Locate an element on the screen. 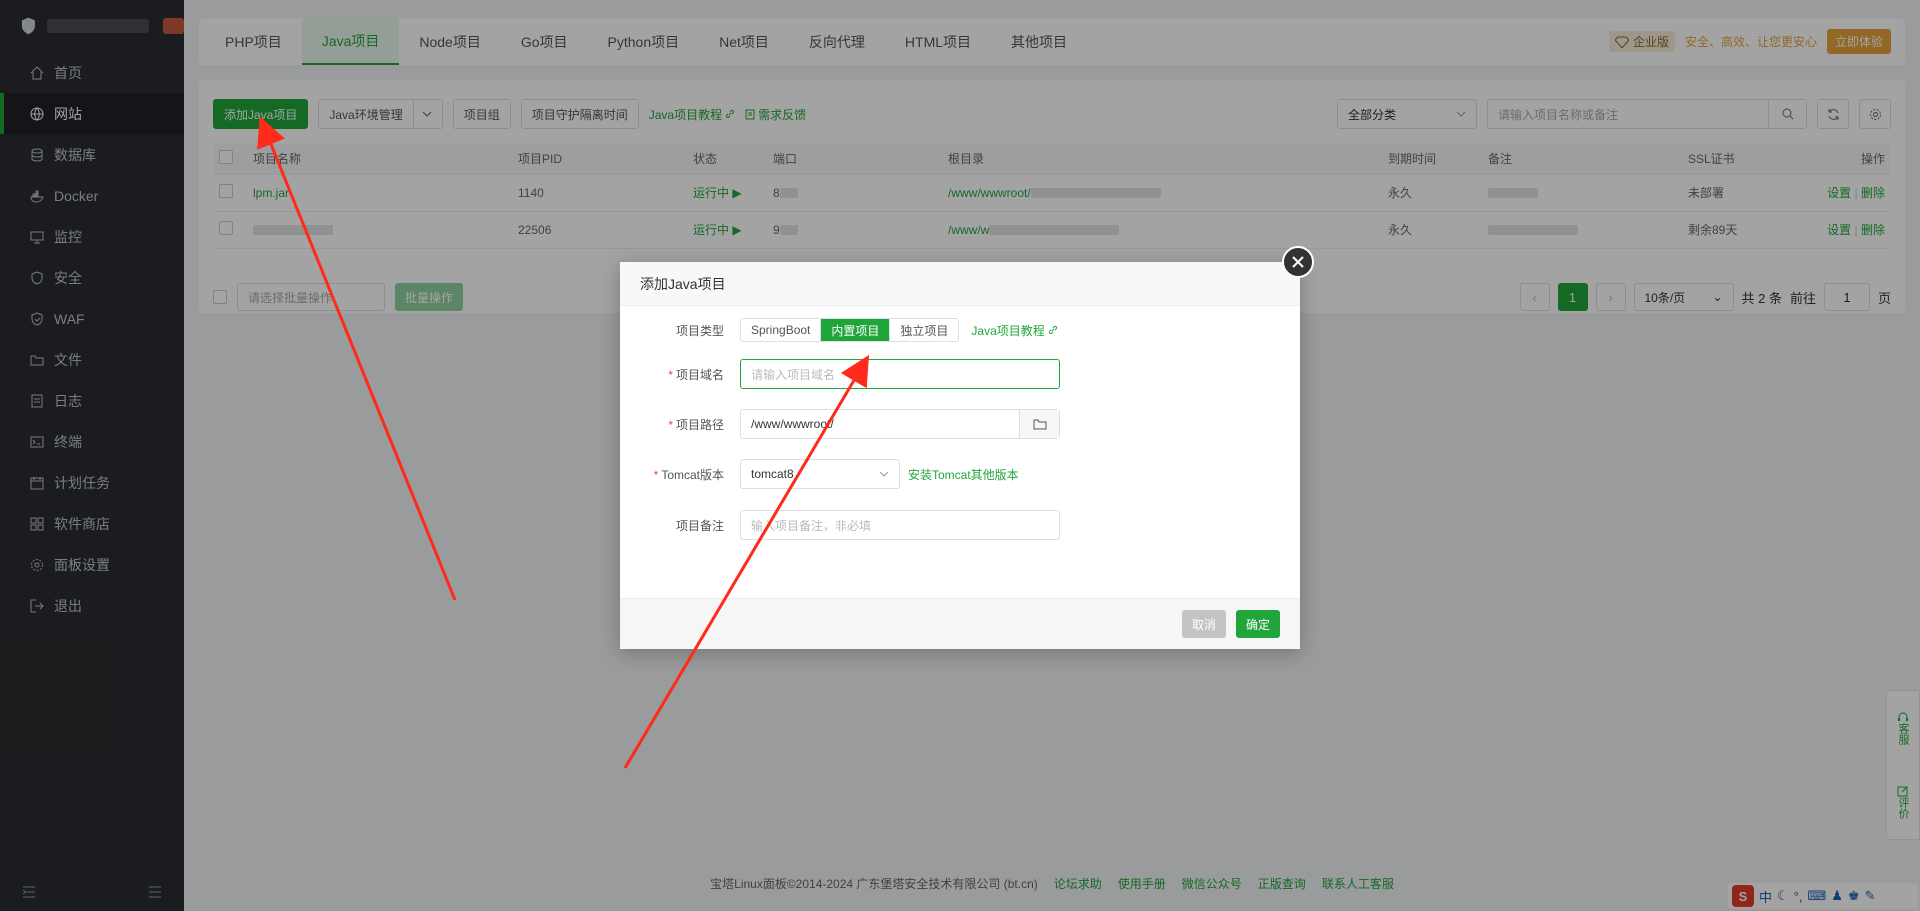 The width and height of the screenshot is (1920, 911). project-type-selector: SpringBoot 内置项目 独立项目 is located at coordinates (850, 330).